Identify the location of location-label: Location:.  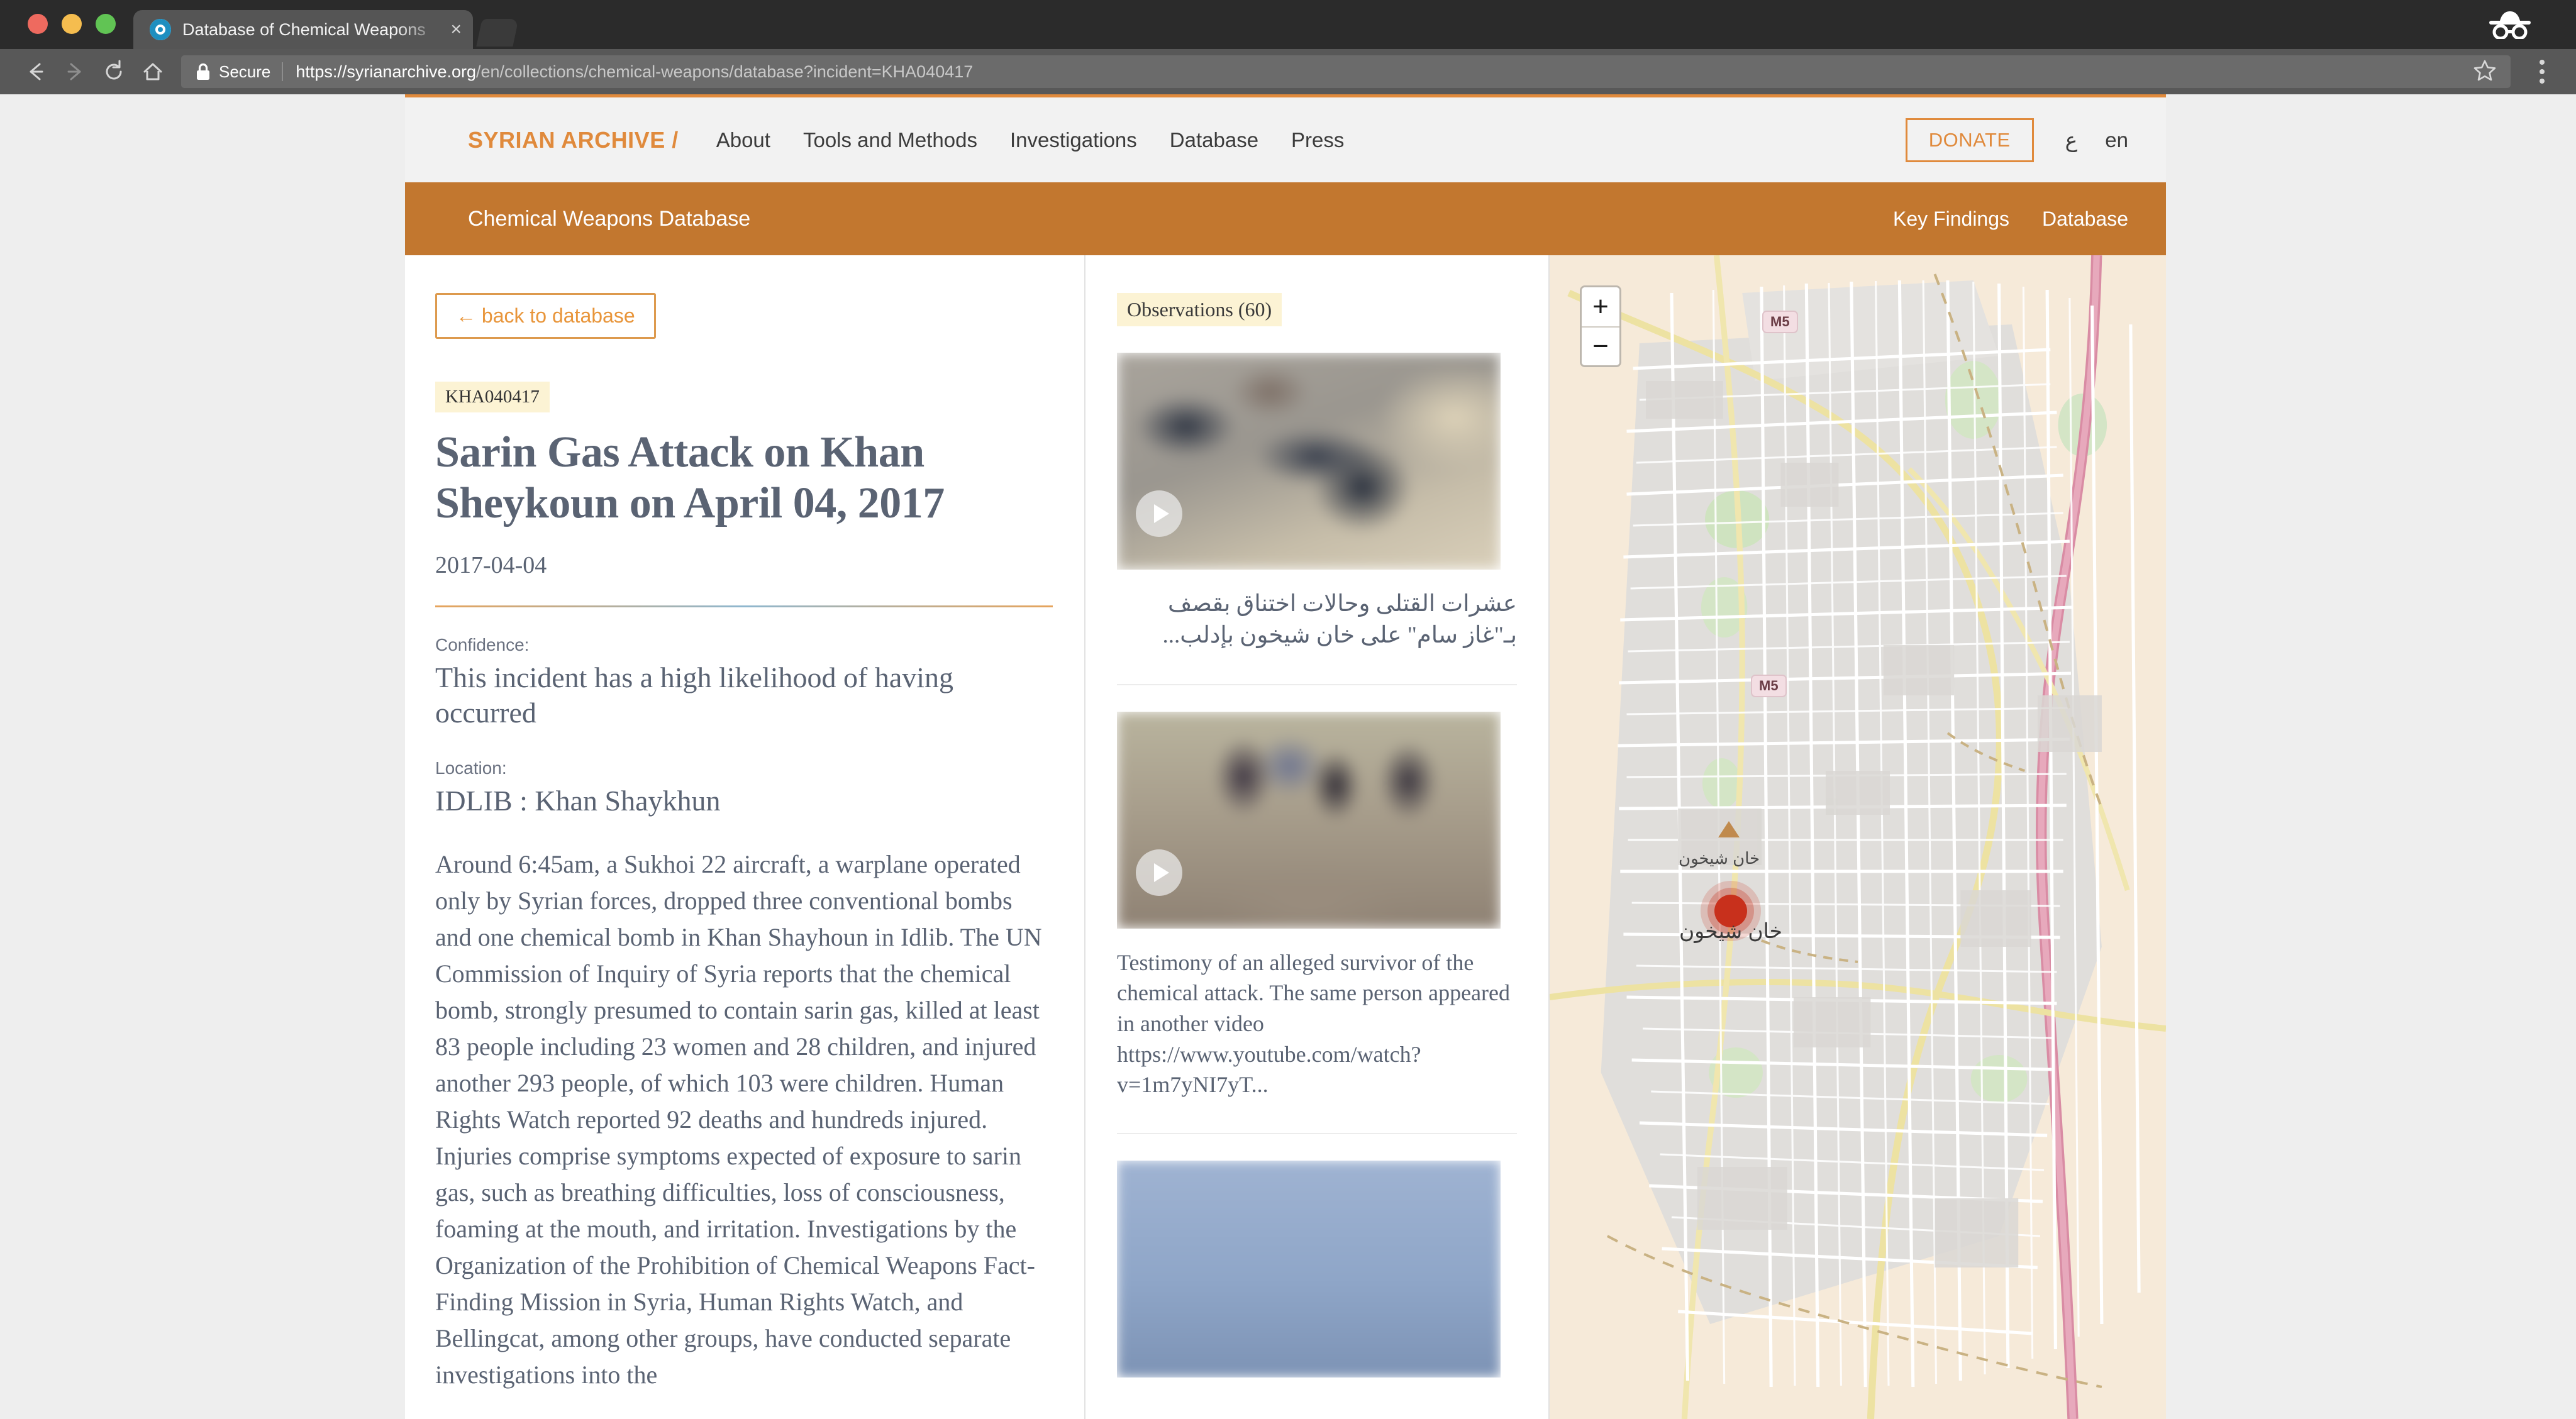
(471, 768).